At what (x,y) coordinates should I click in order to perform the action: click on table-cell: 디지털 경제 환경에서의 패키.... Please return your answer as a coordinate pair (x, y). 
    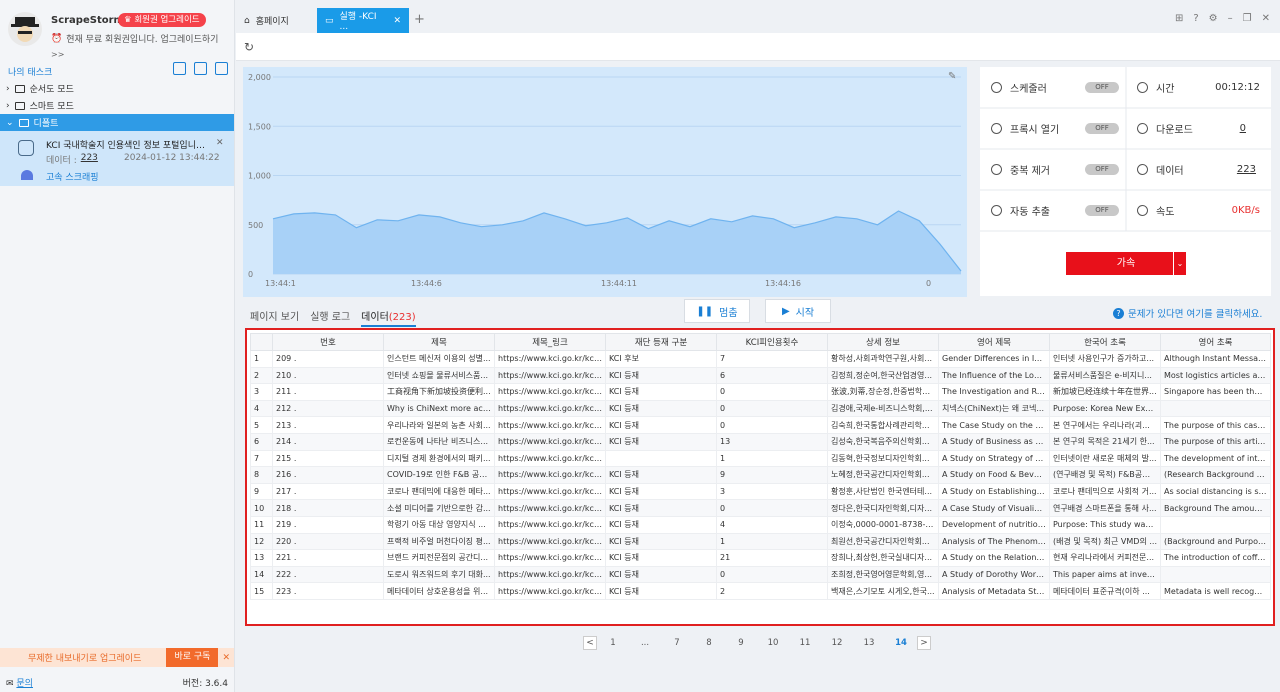
    Looking at the image, I should click on (439, 458).